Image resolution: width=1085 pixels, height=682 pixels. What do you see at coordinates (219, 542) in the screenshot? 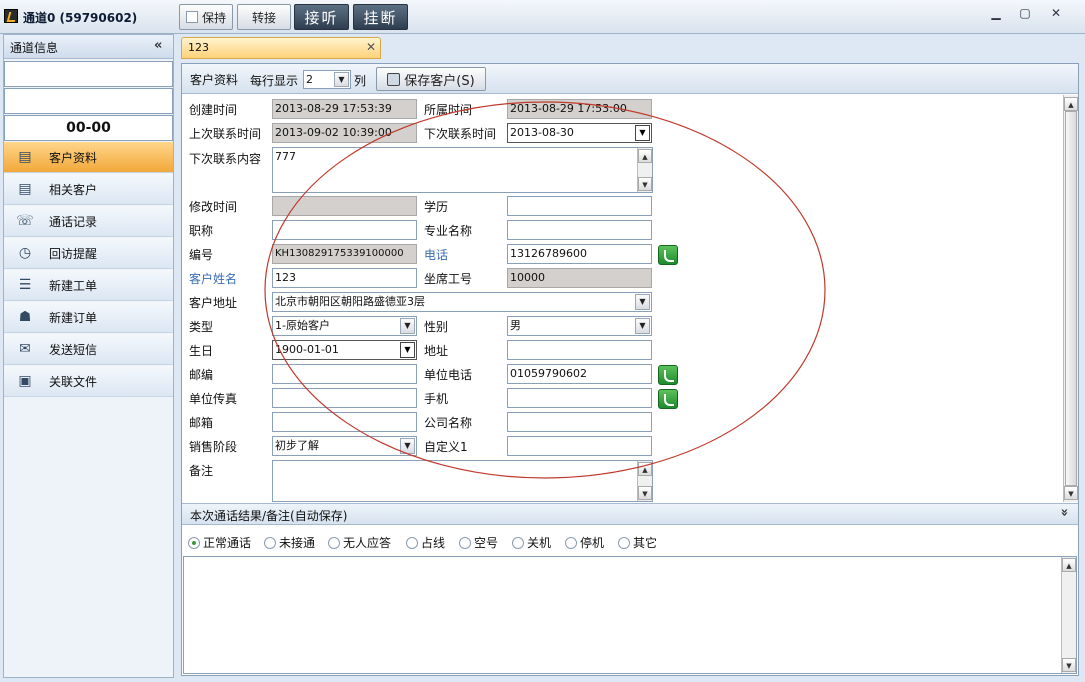
I see `result-option-normal: 正常通话` at bounding box center [219, 542].